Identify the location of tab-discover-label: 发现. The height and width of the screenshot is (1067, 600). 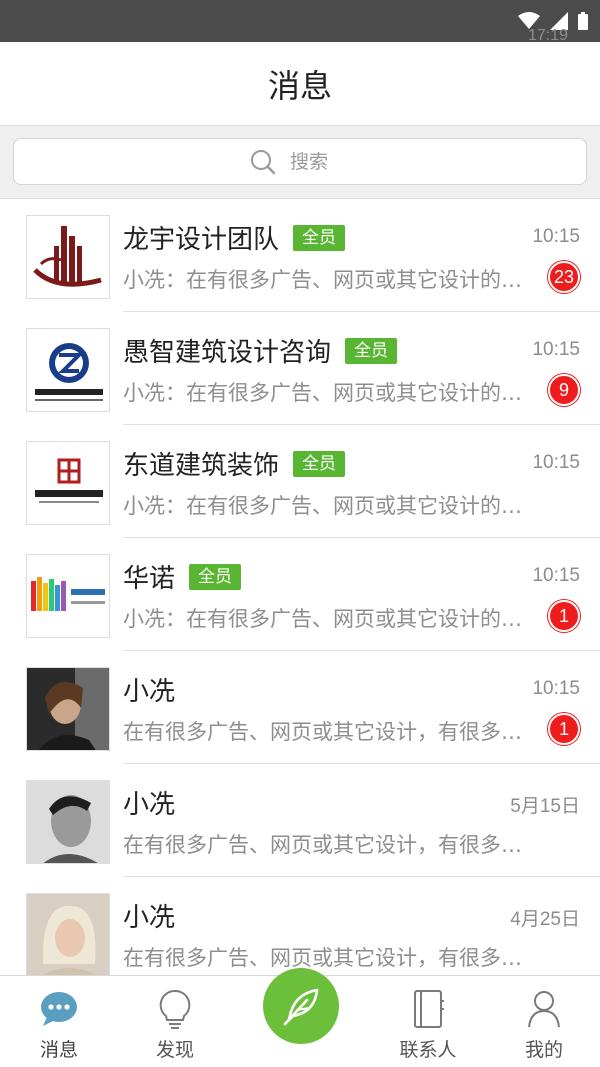
(174, 1050).